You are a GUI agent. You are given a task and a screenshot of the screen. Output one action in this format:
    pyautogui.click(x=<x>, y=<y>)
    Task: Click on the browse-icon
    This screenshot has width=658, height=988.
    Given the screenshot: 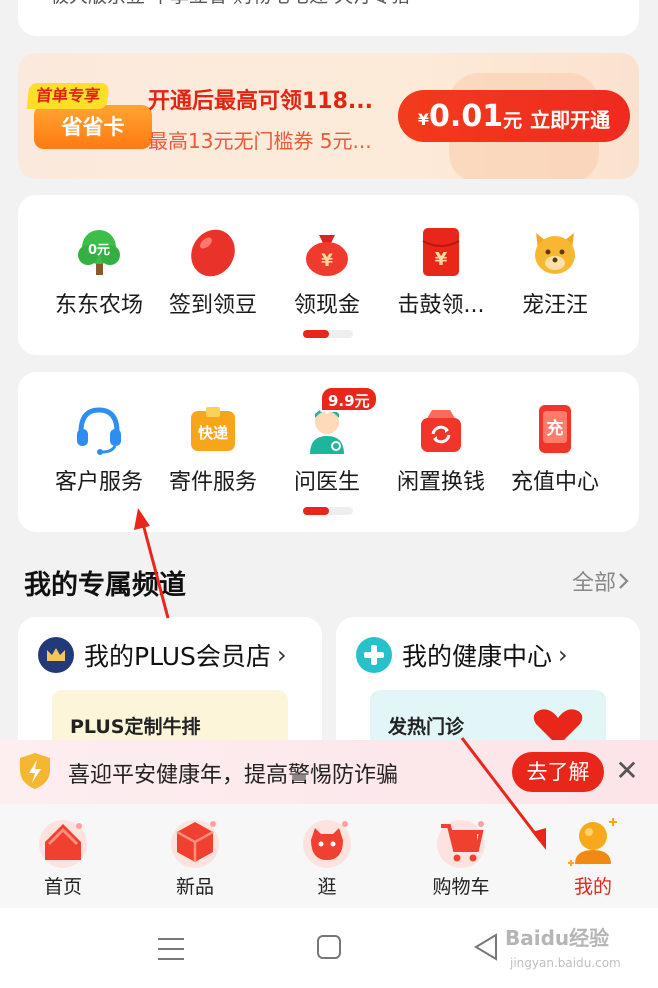 What is the action you would take?
    pyautogui.click(x=327, y=844)
    